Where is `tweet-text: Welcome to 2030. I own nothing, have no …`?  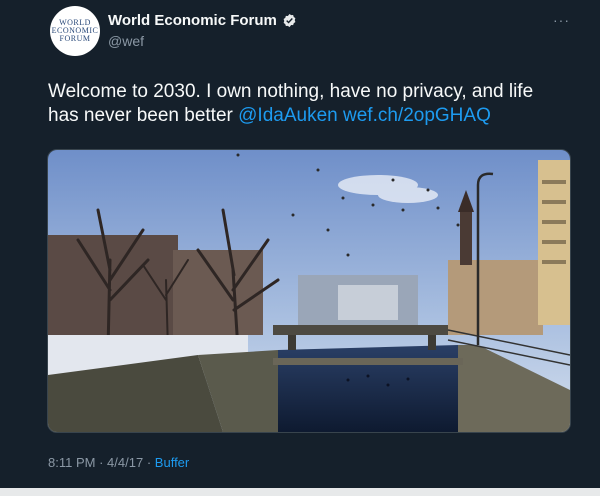 tweet-text: Welcome to 2030. I own nothing, have no … is located at coordinates (308, 104).